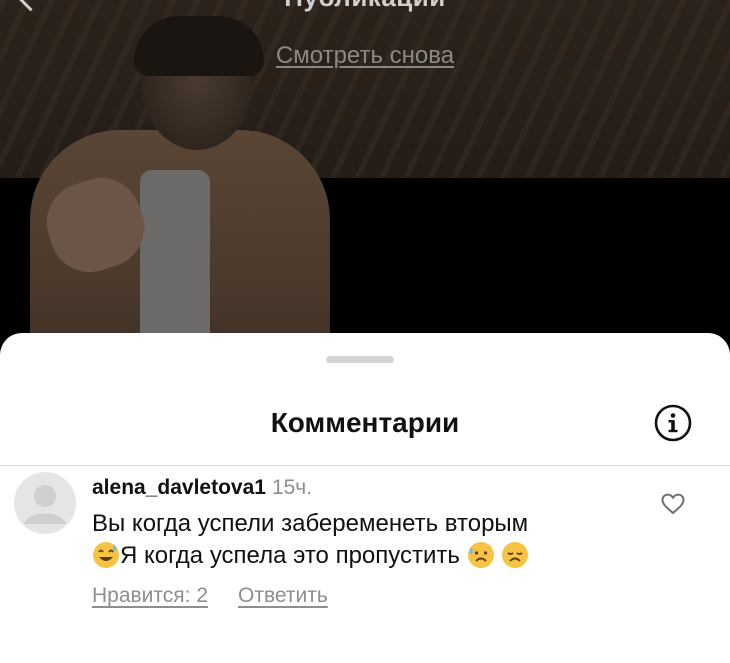 The height and width of the screenshot is (663, 730). What do you see at coordinates (292, 487) in the screenshot?
I see `comment-time: 15ч.` at bounding box center [292, 487].